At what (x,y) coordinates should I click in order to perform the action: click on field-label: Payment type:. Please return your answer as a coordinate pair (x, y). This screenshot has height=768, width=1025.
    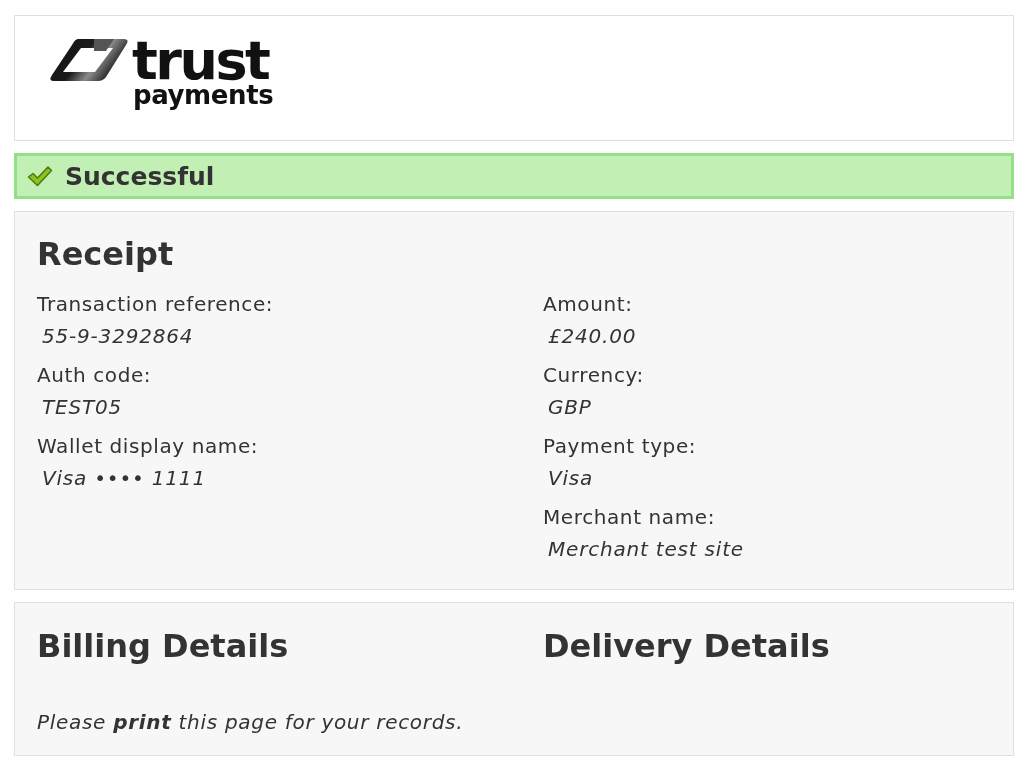
    Looking at the image, I should click on (620, 446).